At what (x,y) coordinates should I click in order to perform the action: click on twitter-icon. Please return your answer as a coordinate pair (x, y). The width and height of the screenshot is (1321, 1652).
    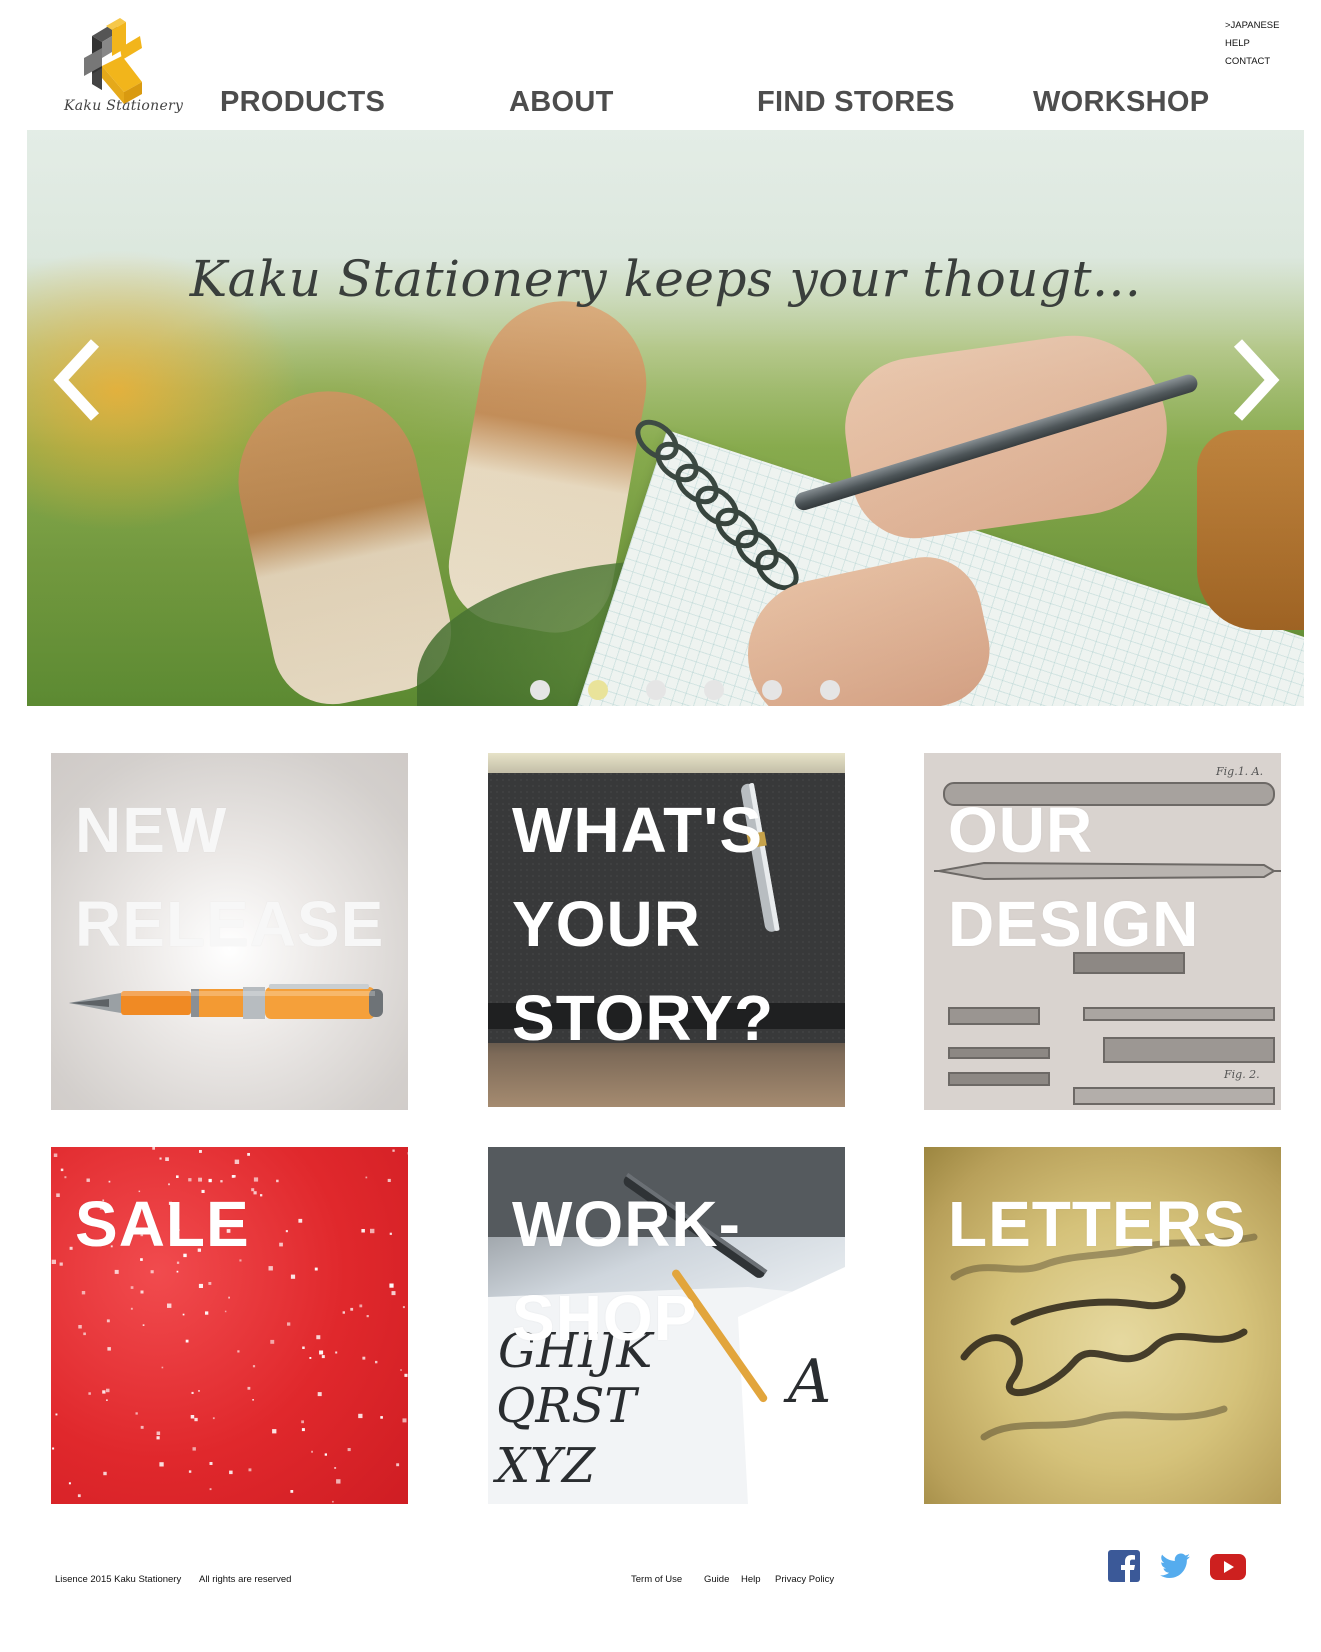
    Looking at the image, I should click on (1175, 1566).